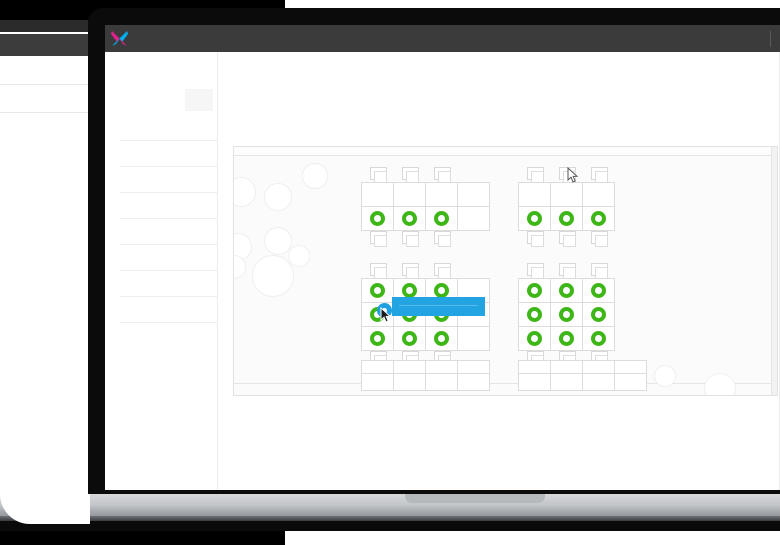 This screenshot has width=780, height=545. I want to click on laptop-foot-shadow, so click(390, 526).